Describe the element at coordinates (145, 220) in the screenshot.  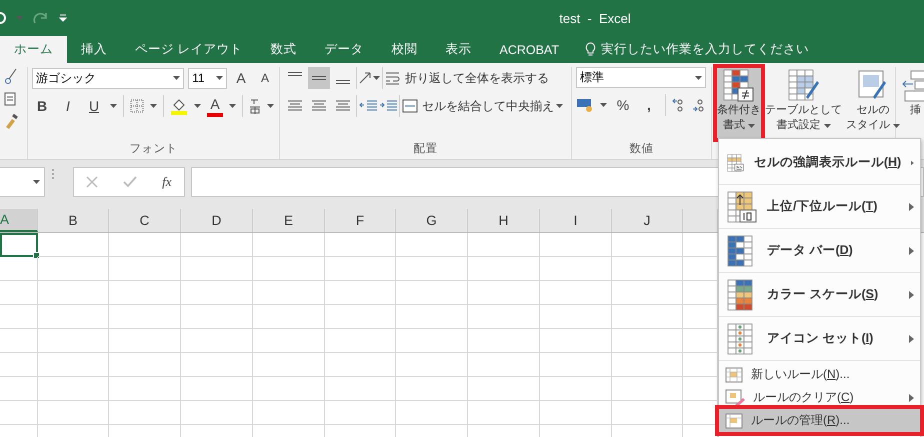
I see `column-header: C` at that location.